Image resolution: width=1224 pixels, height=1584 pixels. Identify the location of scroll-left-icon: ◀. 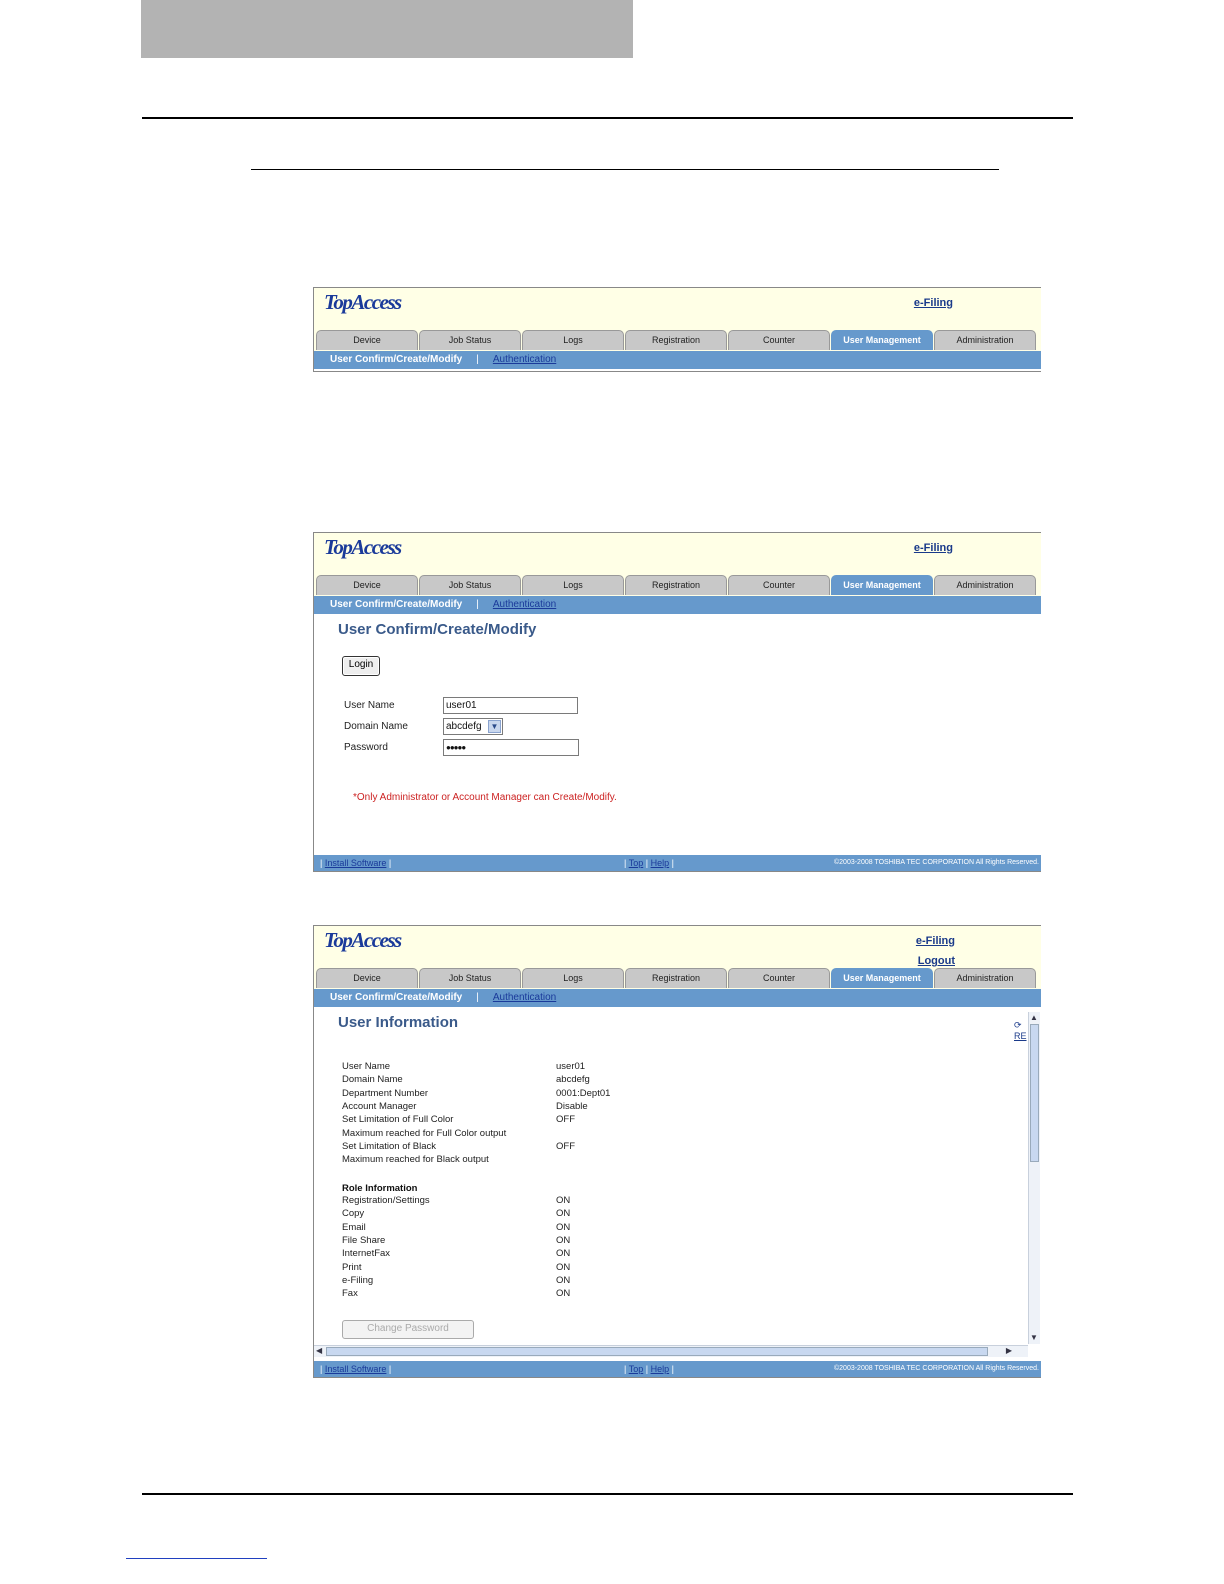
(319, 1351).